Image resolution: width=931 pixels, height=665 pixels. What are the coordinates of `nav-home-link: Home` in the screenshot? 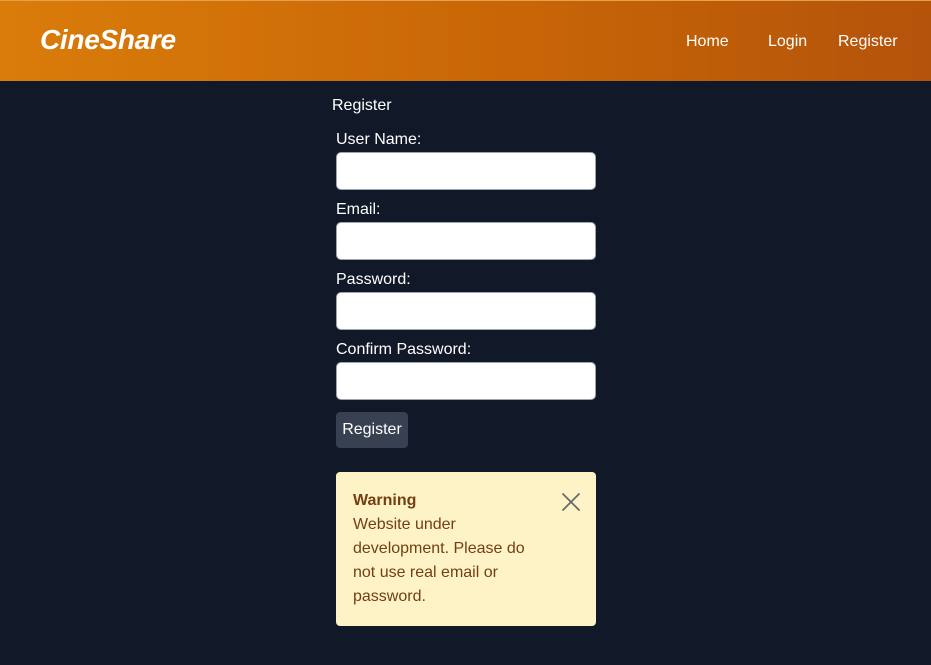 It's located at (707, 42).